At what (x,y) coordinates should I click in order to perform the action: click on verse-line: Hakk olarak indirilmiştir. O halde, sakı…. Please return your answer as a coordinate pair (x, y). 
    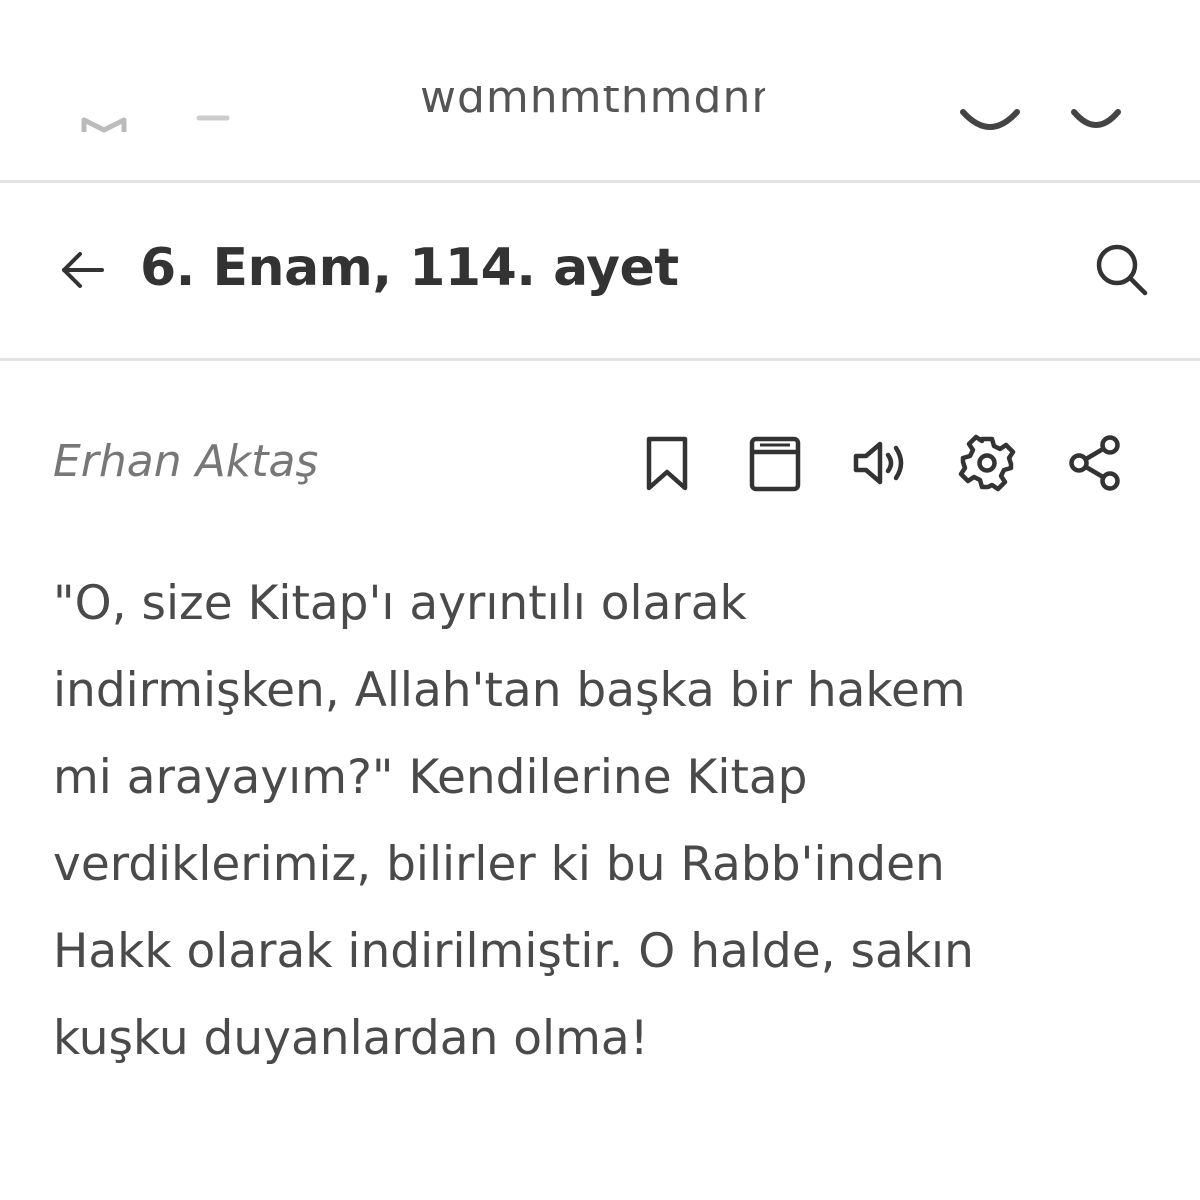
    Looking at the image, I should click on (513, 951).